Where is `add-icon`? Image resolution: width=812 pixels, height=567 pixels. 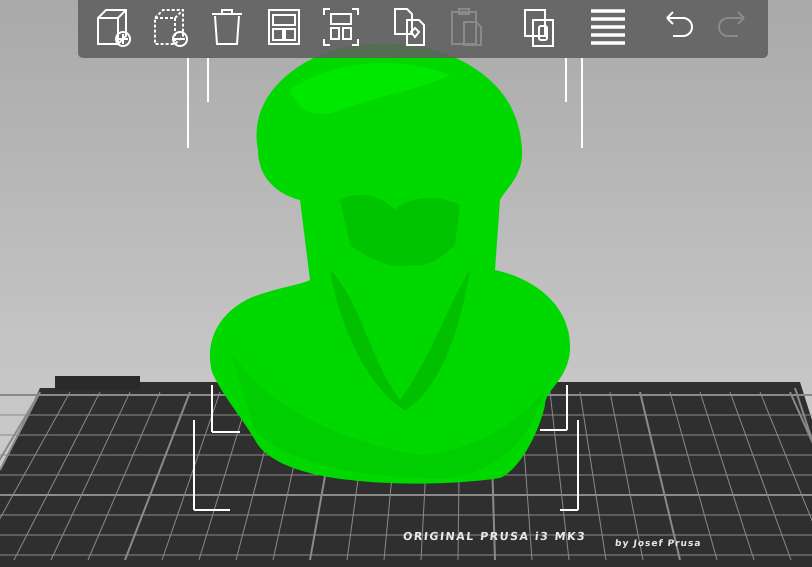 add-icon is located at coordinates (114, 28).